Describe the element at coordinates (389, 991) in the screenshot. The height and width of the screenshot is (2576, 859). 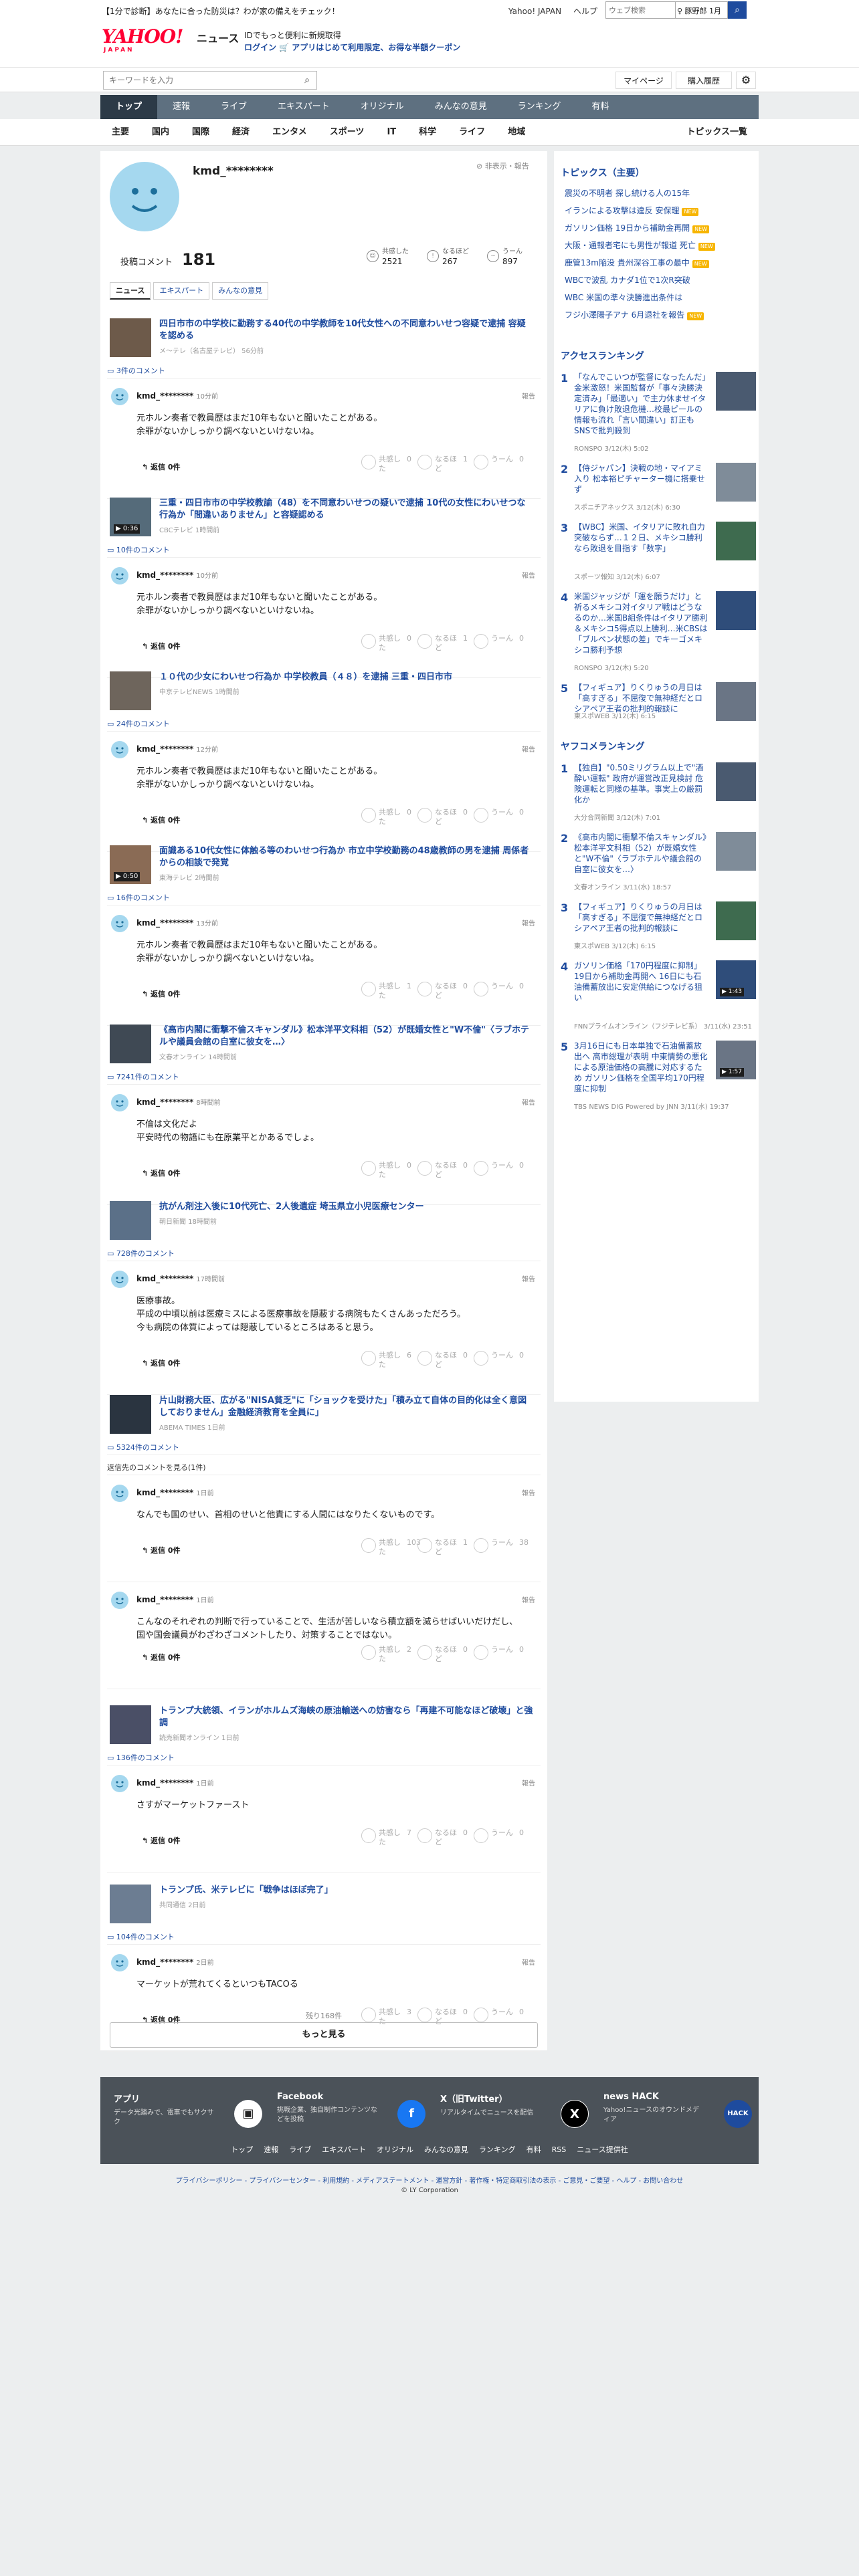
I see `reaction-empathy-button: 共感した 1` at that location.